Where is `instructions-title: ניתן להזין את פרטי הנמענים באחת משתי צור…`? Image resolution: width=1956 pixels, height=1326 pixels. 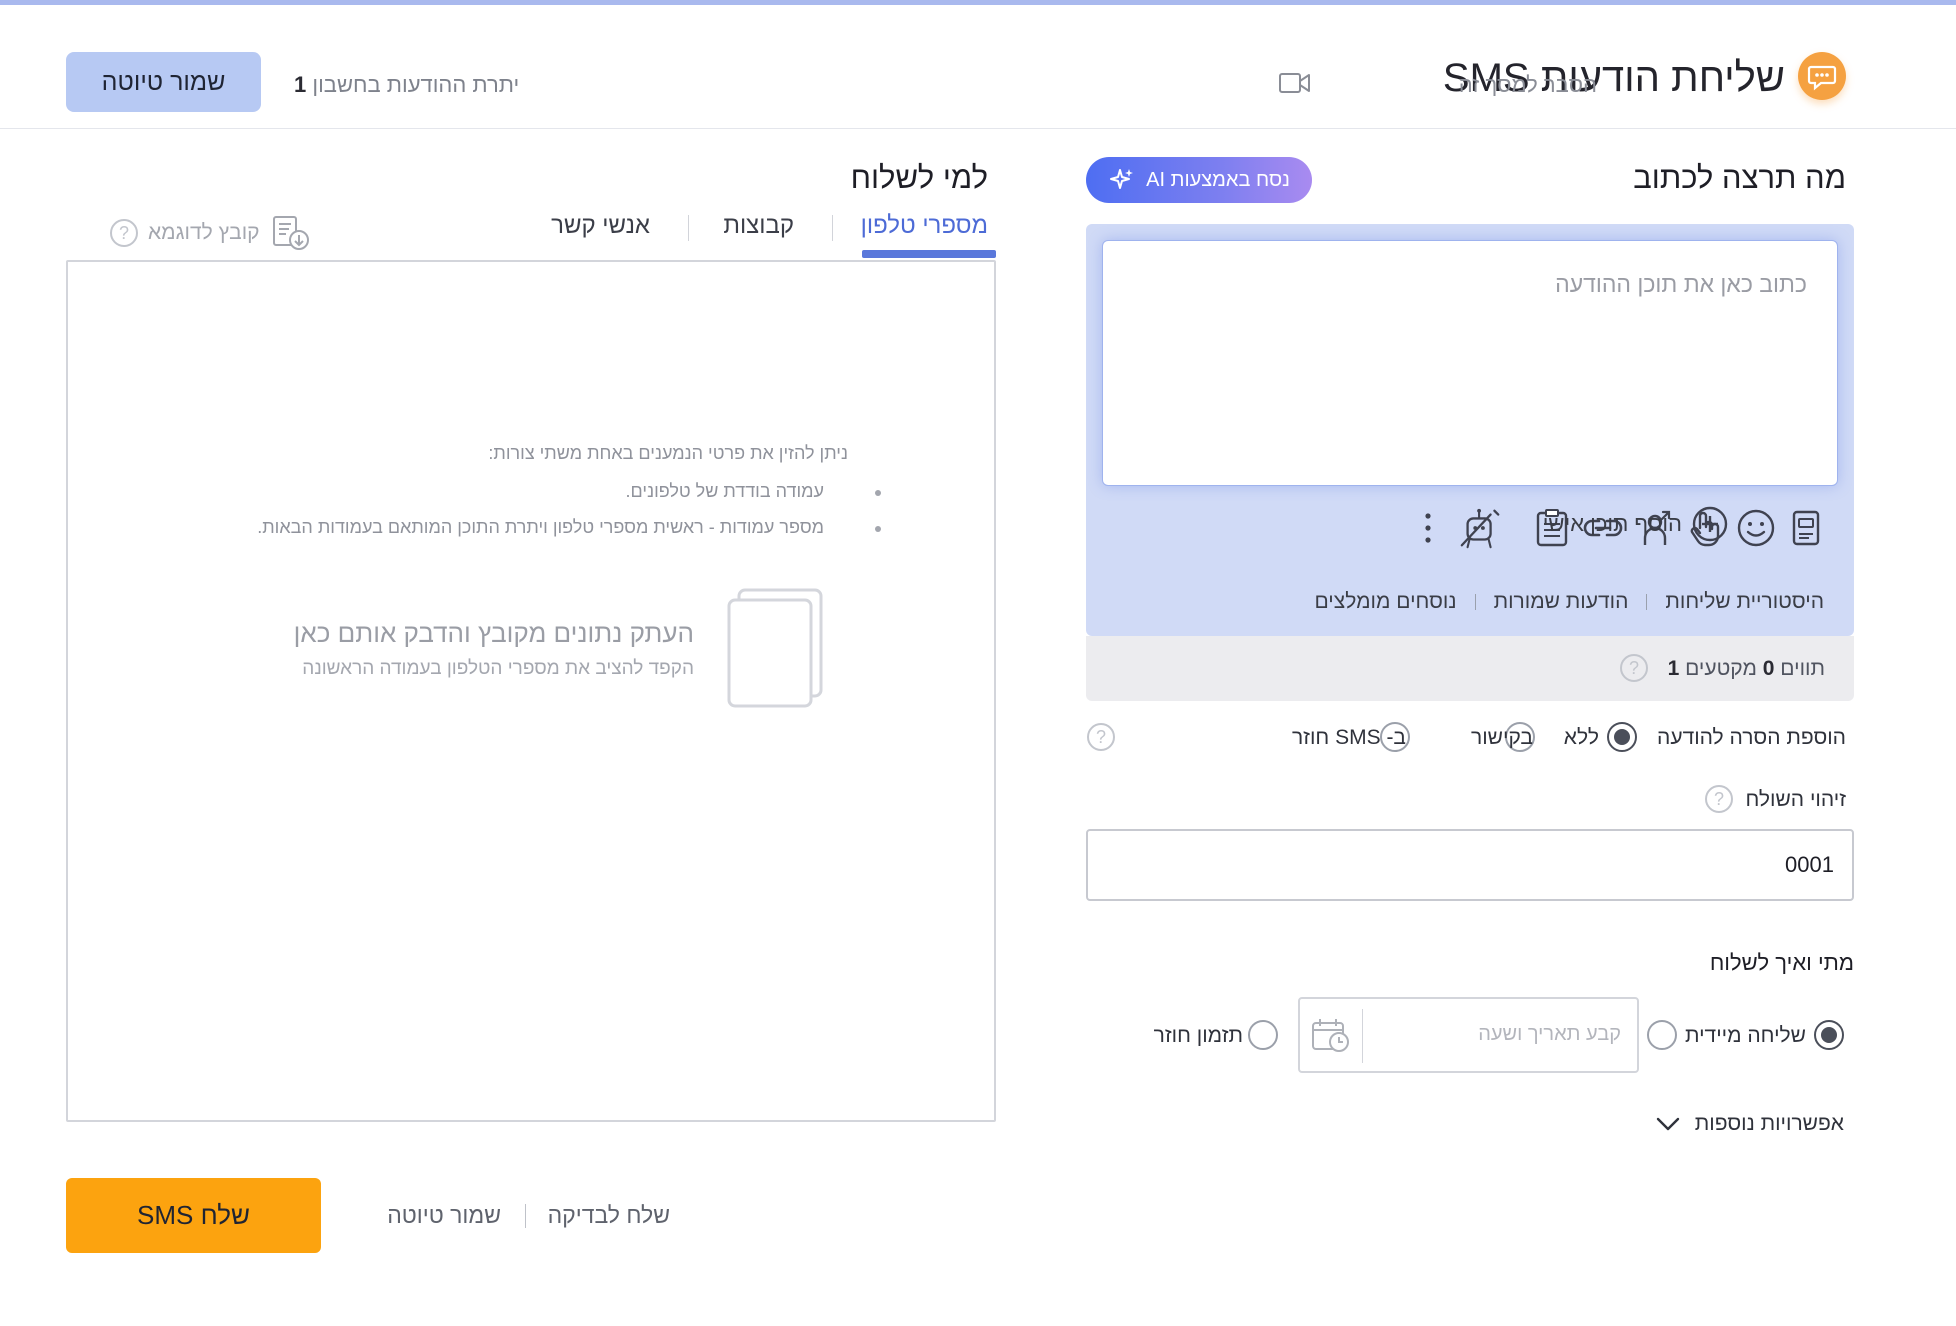
instructions-title: ניתן להזין את פרטי הנמענים באחת משתי צור… is located at coordinates (668, 453).